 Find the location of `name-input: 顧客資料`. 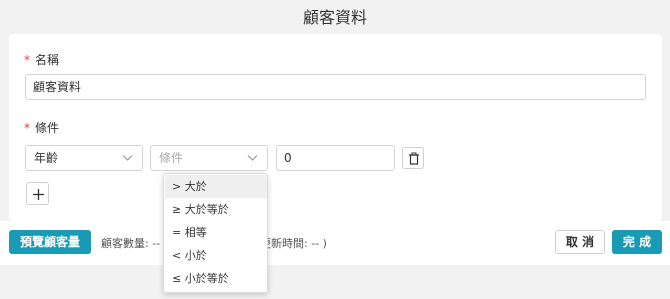

name-input: 顧客資料 is located at coordinates (335, 87).